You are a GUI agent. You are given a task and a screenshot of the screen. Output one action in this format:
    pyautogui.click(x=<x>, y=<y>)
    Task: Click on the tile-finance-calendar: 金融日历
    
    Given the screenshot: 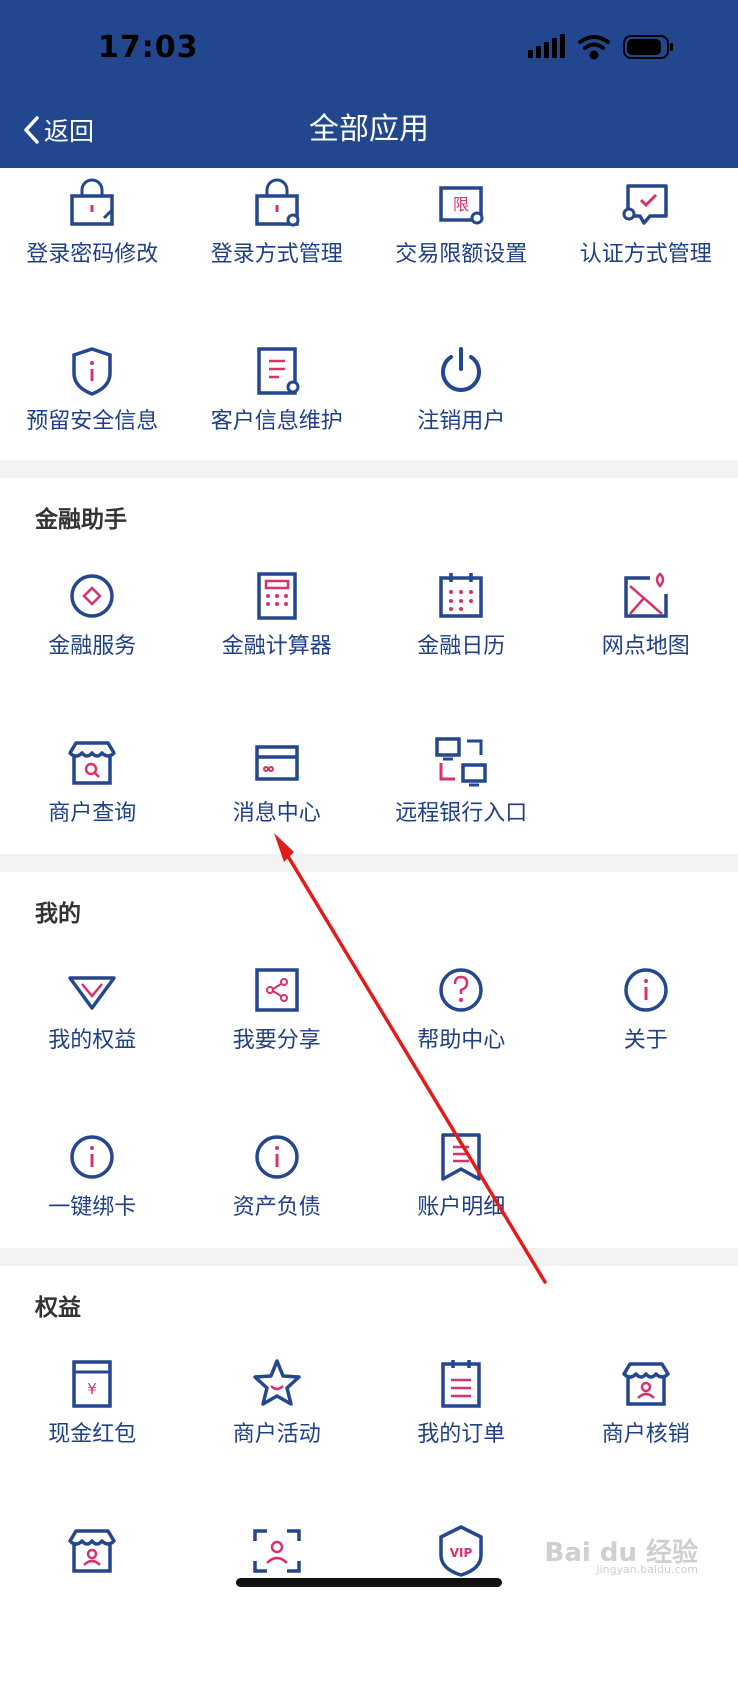 What is the action you would take?
    pyautogui.click(x=461, y=651)
    